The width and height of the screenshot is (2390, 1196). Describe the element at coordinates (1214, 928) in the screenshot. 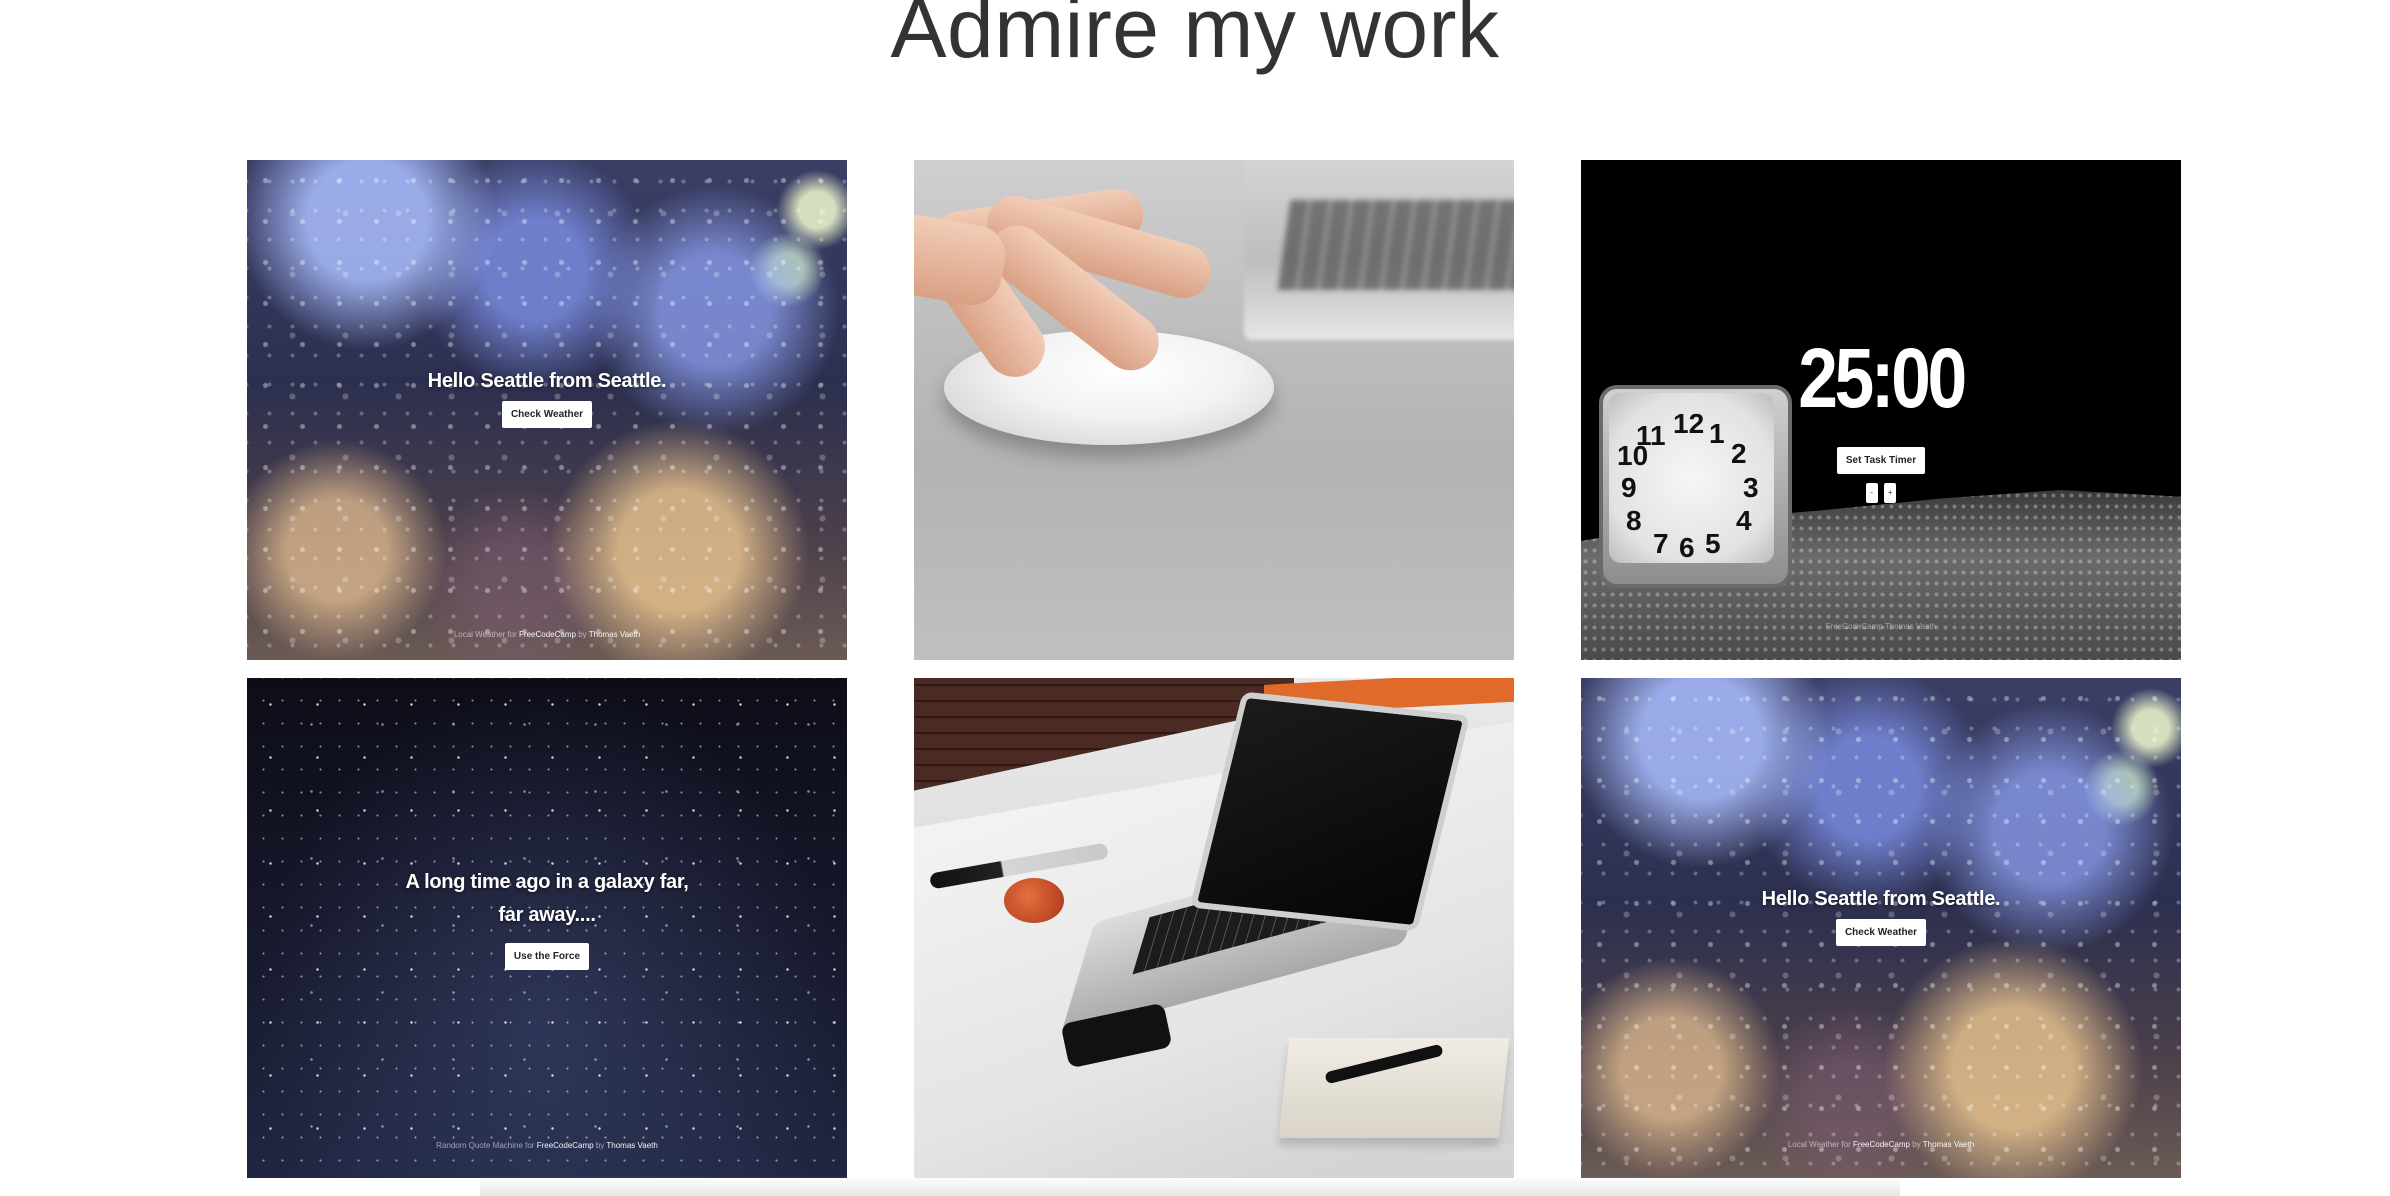

I see `portfolio-item-laptop-photo` at that location.